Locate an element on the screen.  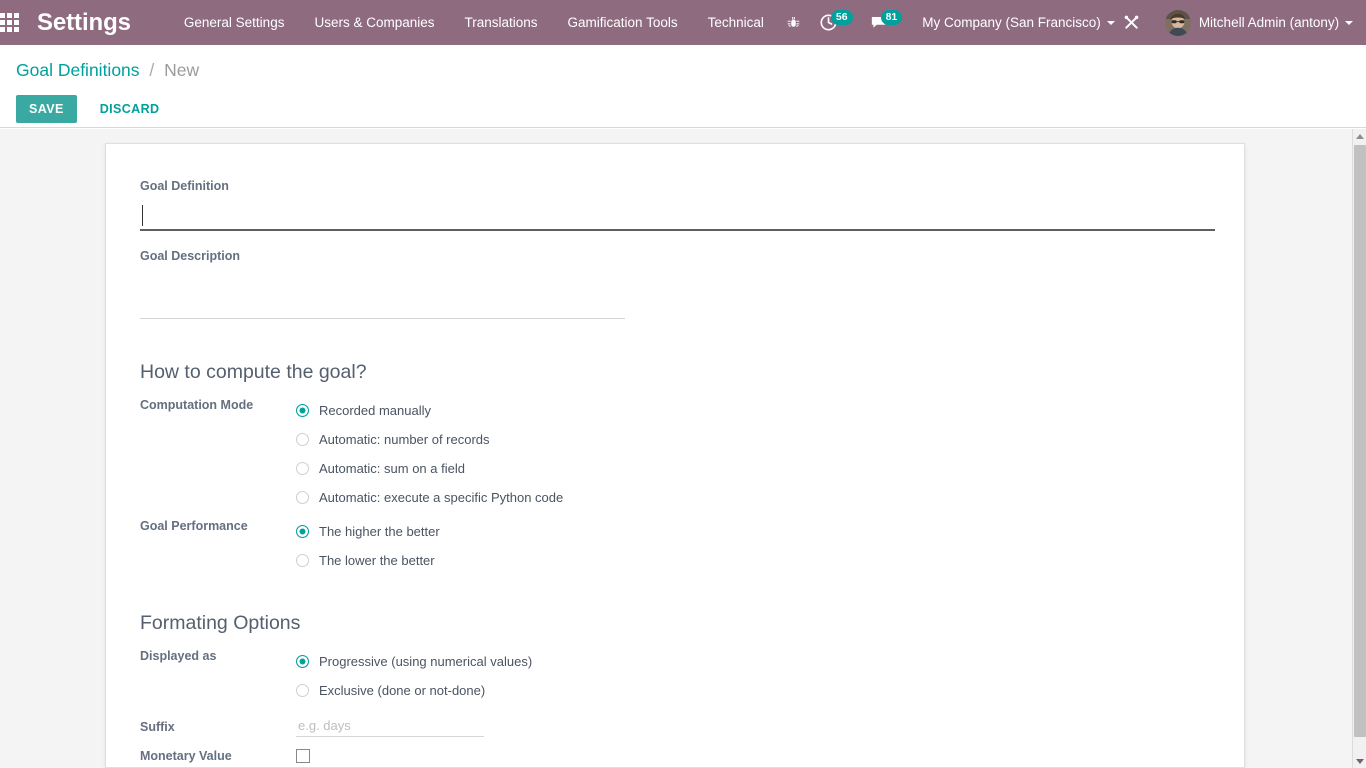
goal-definition-field-group: Goal Definition is located at coordinates (677, 204).